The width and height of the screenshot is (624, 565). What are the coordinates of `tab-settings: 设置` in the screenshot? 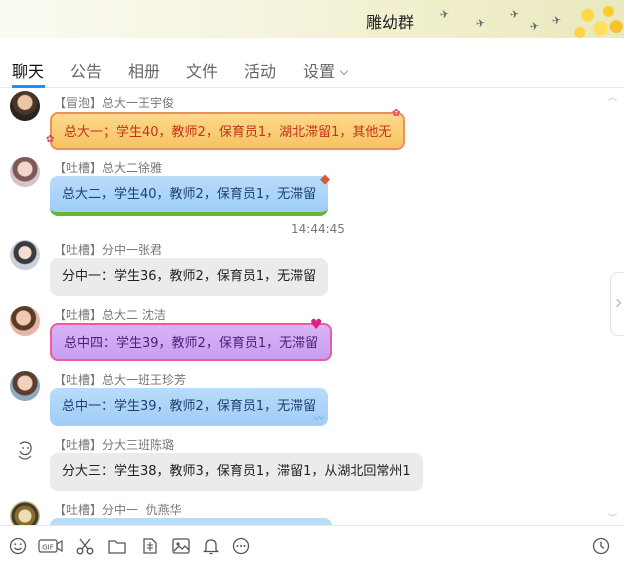 It's located at (326, 70).